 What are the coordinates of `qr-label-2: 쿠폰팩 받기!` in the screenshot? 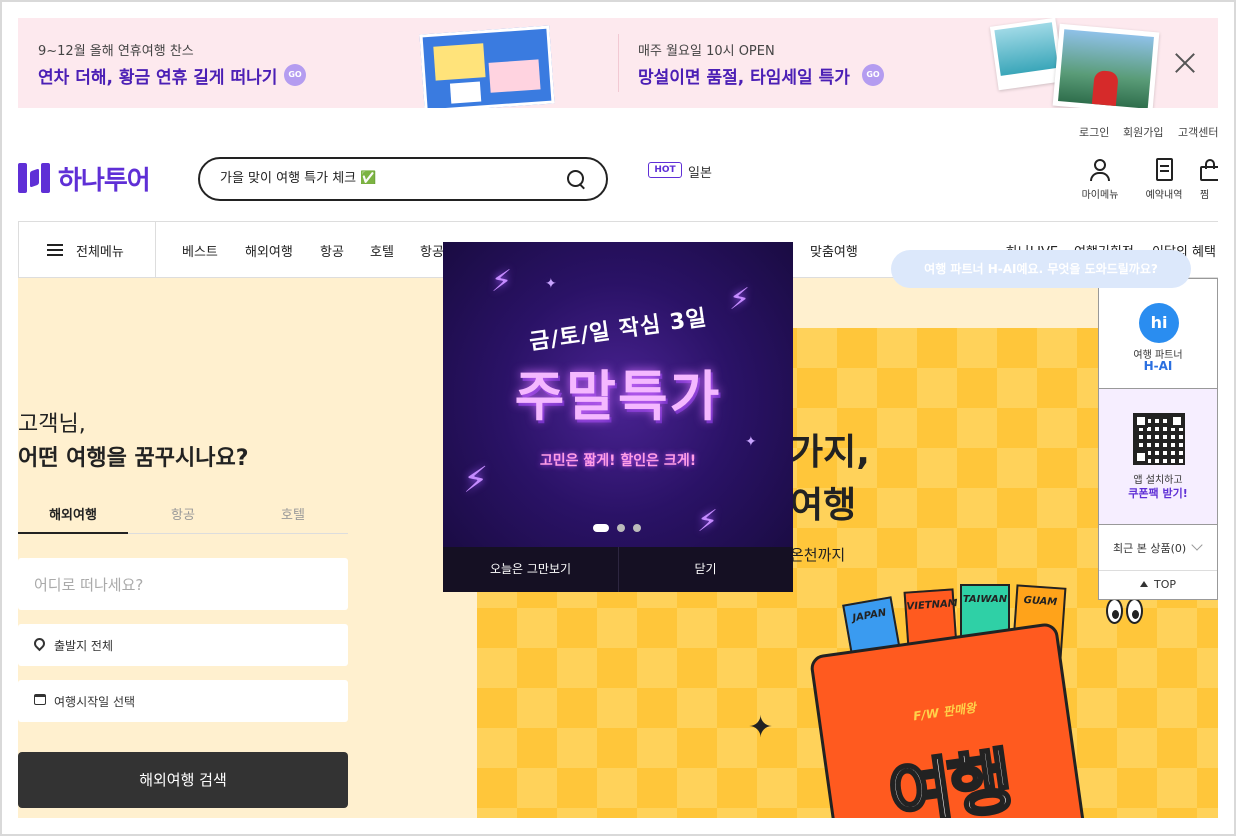 It's located at (1158, 493).